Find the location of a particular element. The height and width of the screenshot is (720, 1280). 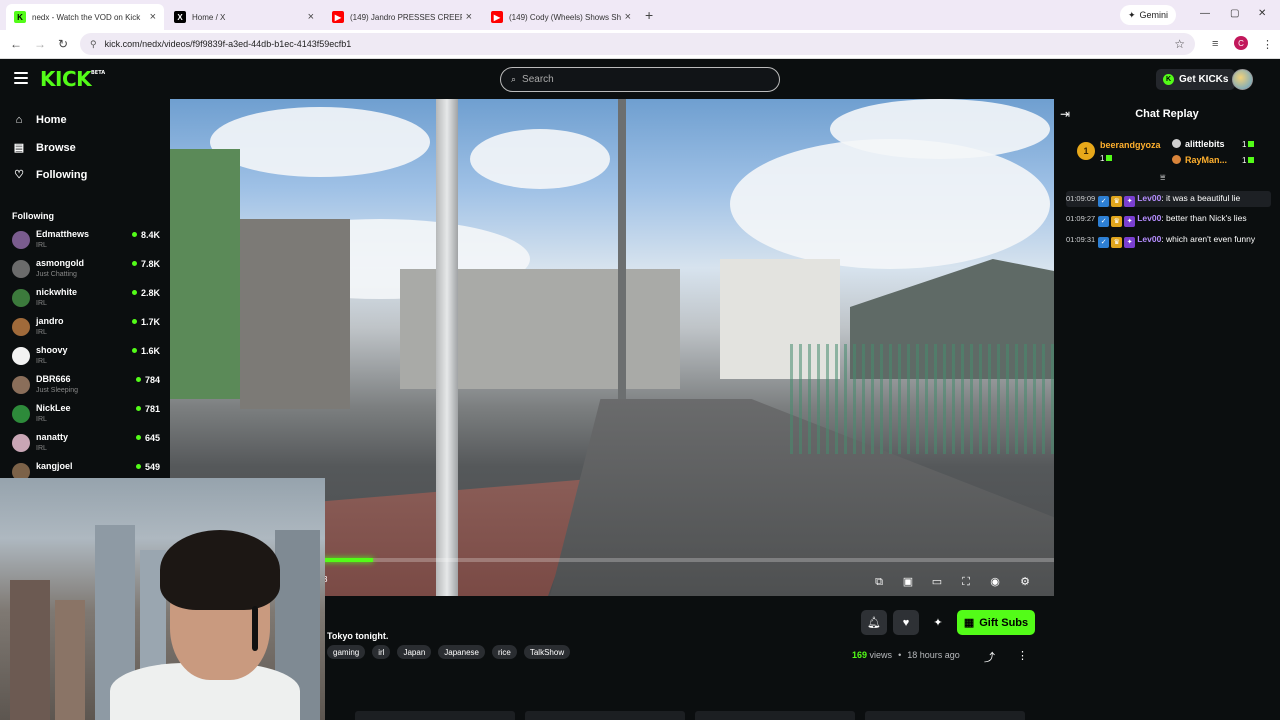

media-controls-icon: ≡ is located at coordinates (1215, 44).